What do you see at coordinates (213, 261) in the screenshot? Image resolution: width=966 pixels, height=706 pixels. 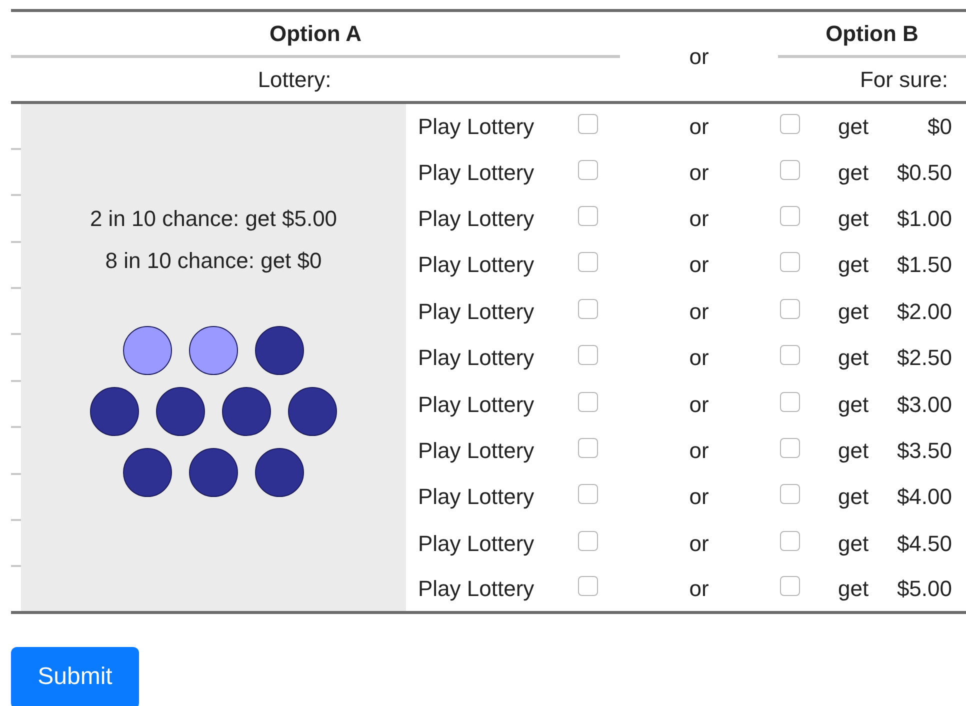 I see `lottery-chance-text: 8 in 10 chance: get $0` at bounding box center [213, 261].